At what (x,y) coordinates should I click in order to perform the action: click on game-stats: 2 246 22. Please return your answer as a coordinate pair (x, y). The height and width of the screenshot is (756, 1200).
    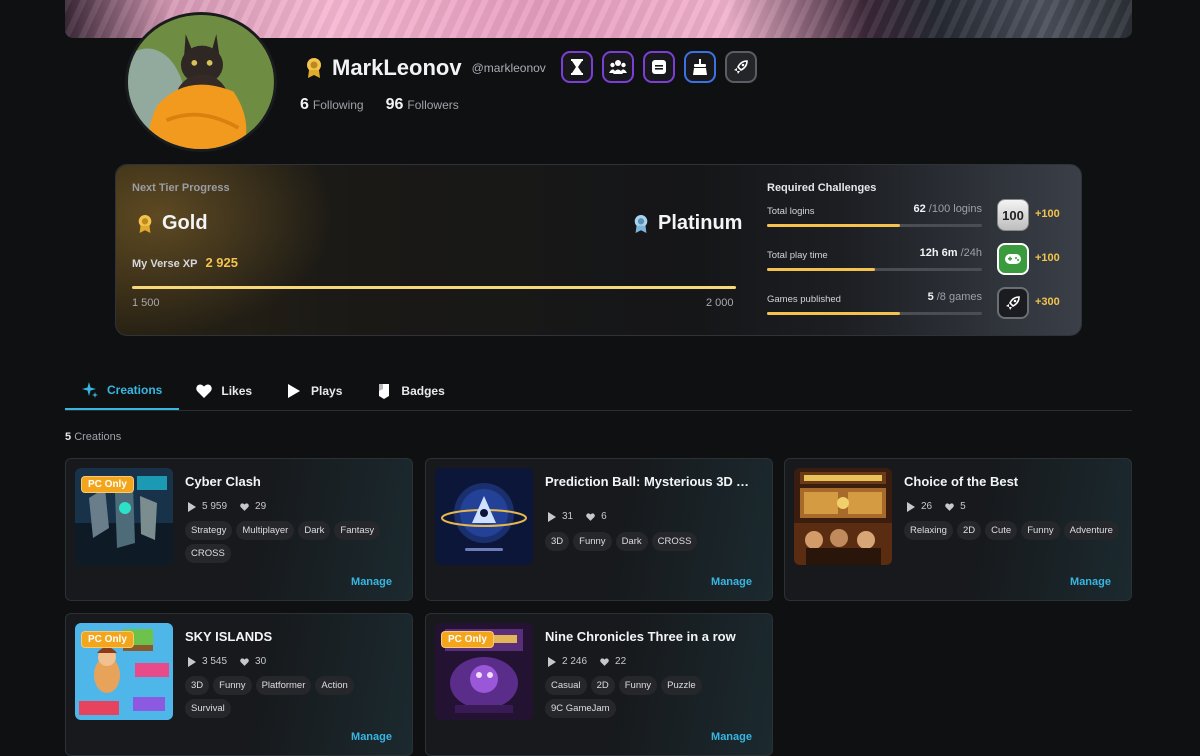
    Looking at the image, I should click on (586, 661).